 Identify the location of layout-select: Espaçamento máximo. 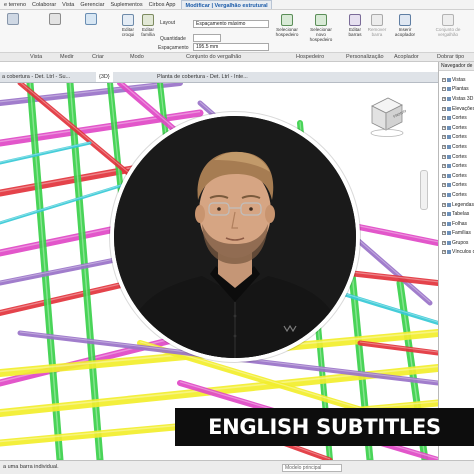
(231, 24).